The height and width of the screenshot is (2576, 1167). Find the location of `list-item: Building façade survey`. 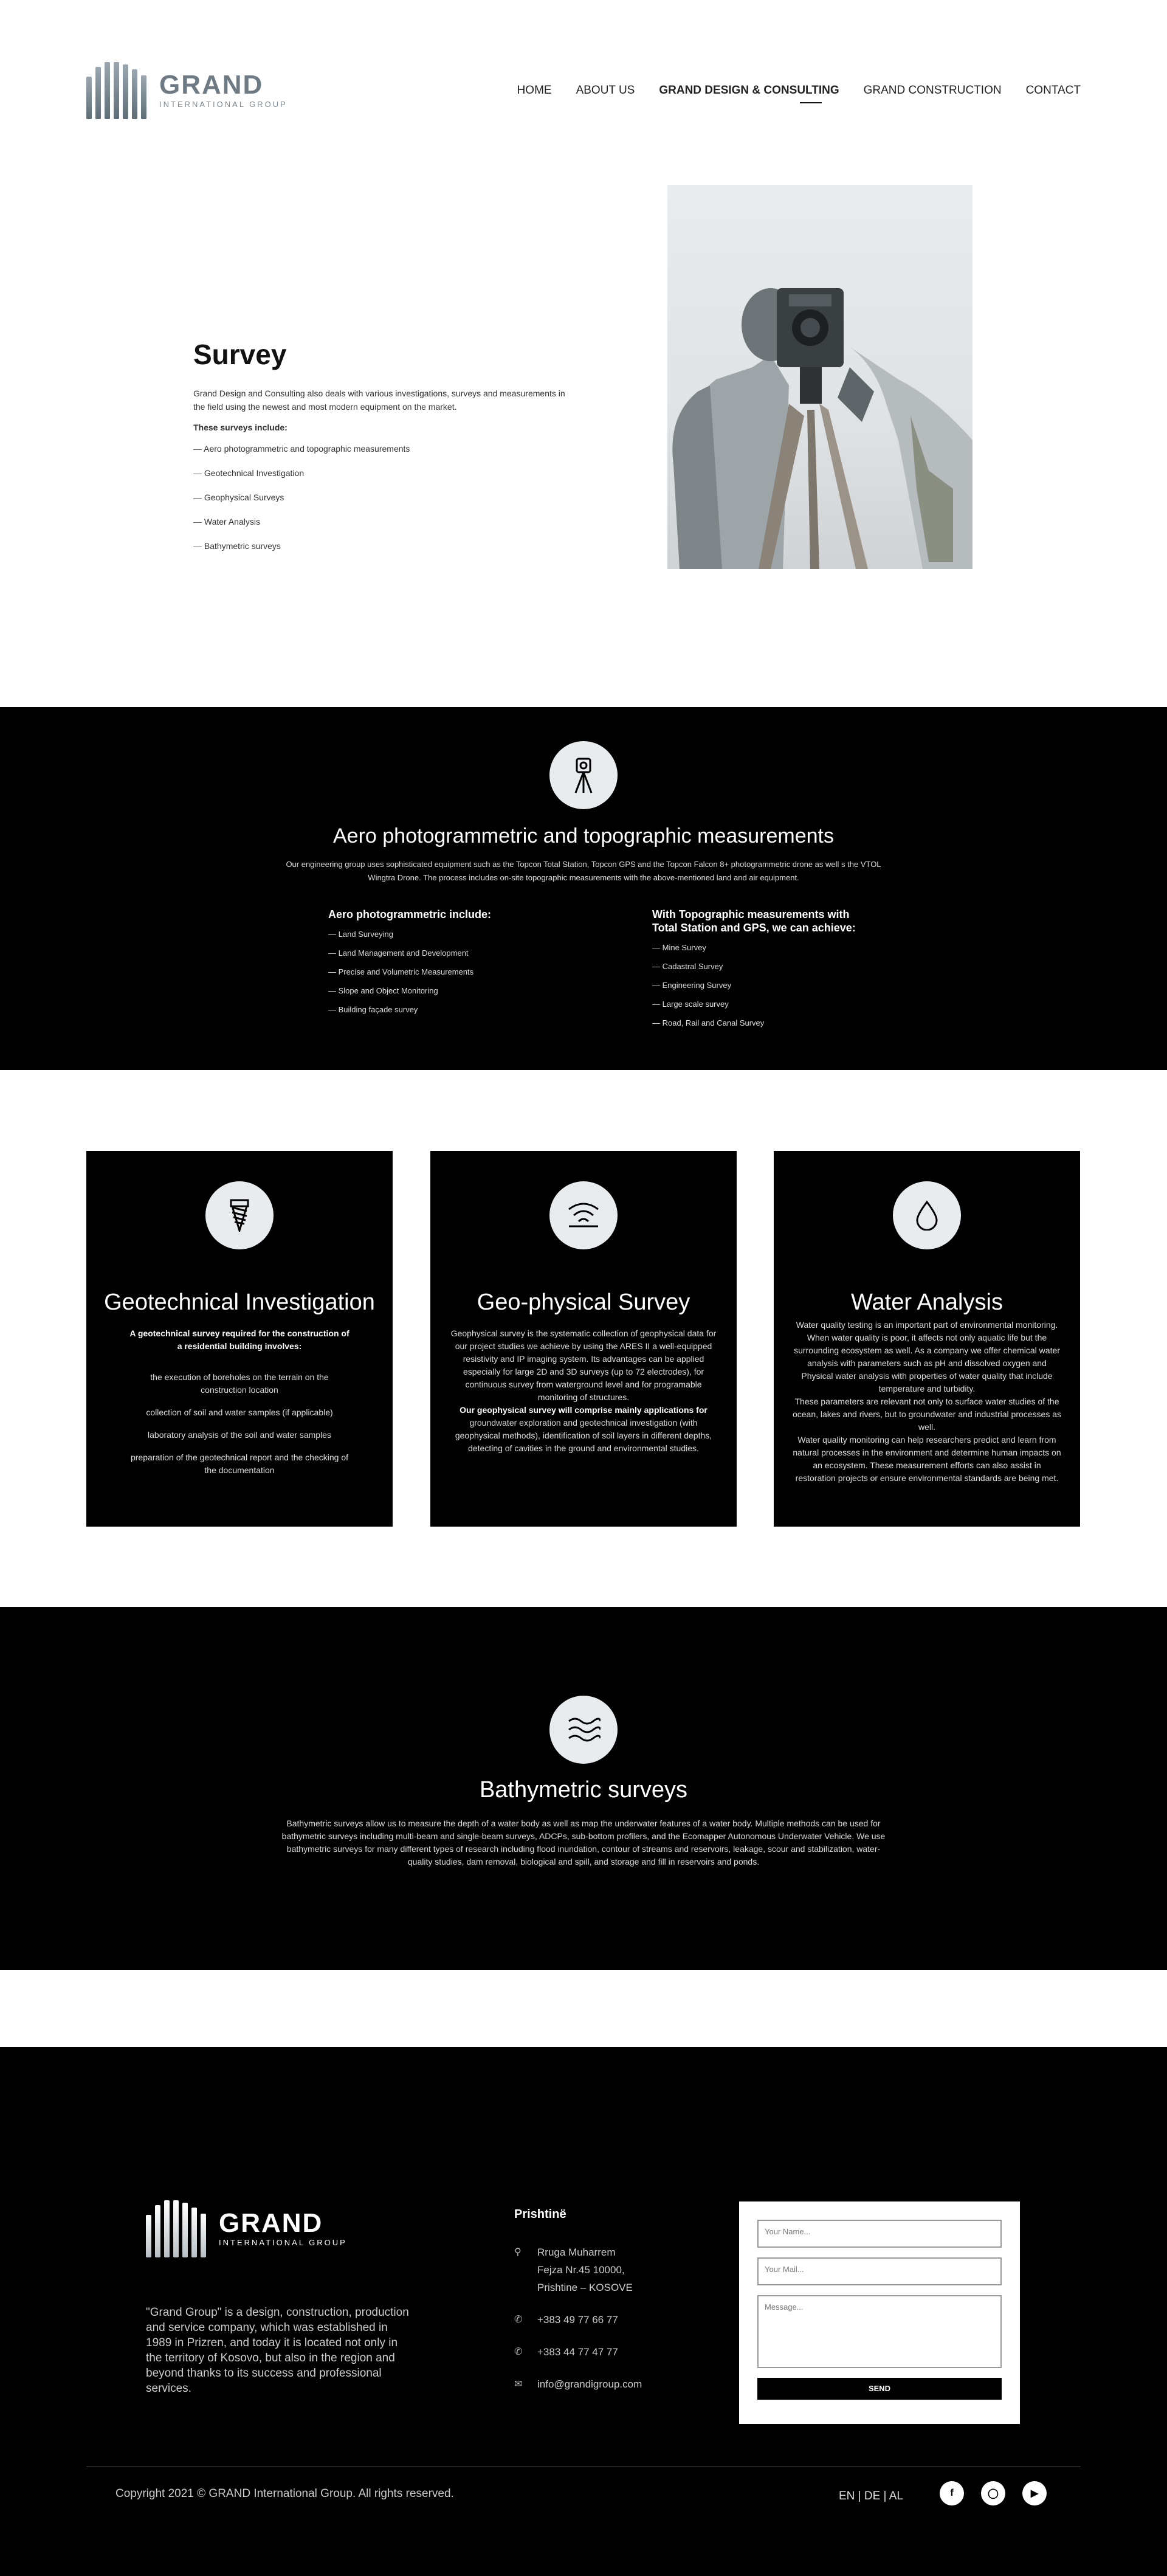

list-item: Building façade survey is located at coordinates (456, 1009).